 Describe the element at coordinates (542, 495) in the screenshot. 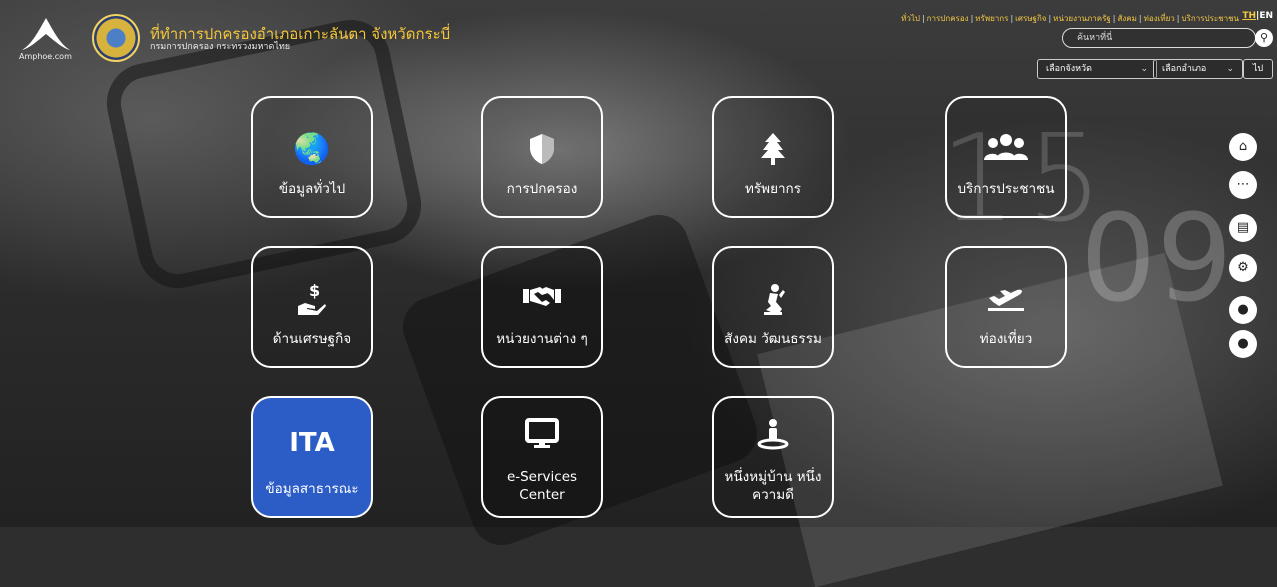

I see `tile-label-line2: Center` at that location.